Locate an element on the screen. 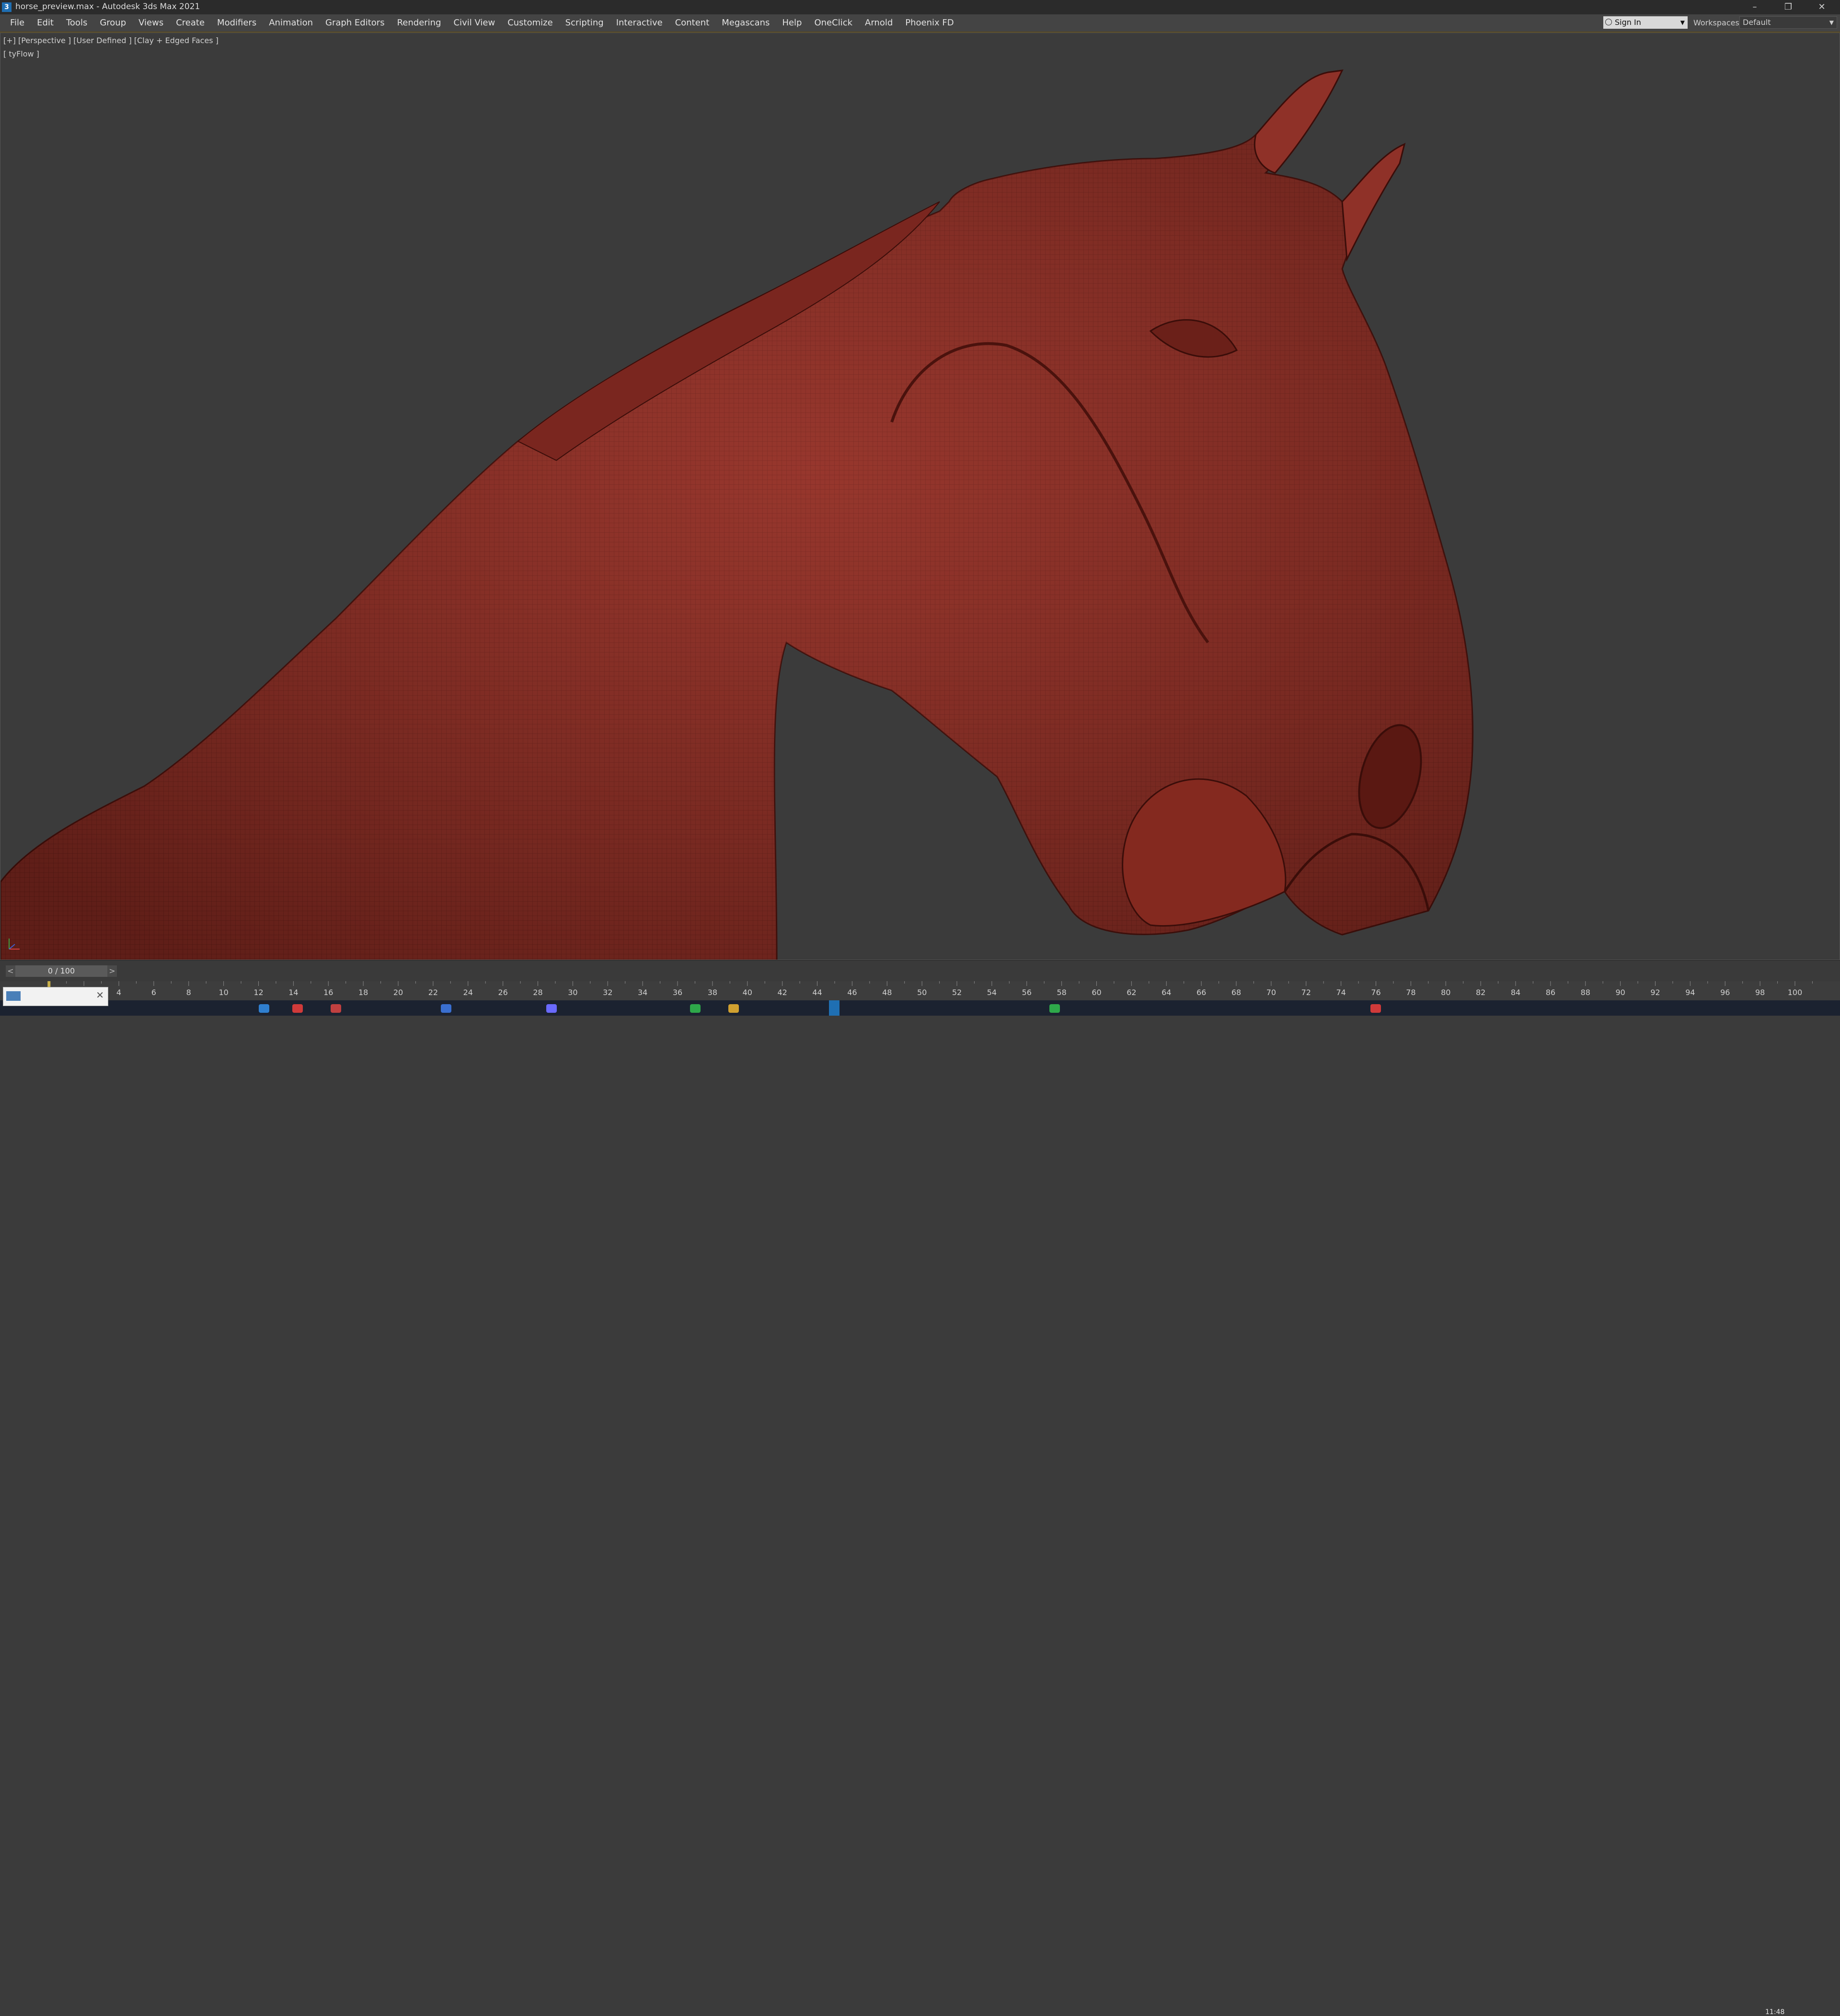 This screenshot has height=2016, width=1840. window-preview-icon is located at coordinates (14, 996).